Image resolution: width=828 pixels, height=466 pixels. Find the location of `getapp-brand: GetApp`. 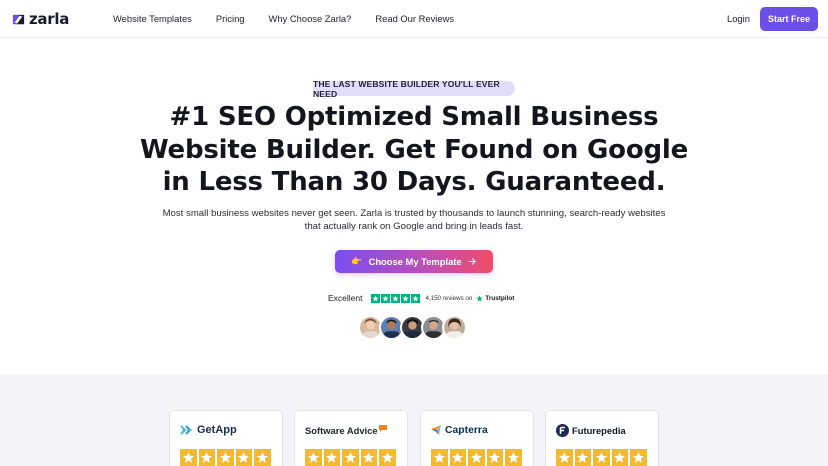

getapp-brand: GetApp is located at coordinates (217, 430).